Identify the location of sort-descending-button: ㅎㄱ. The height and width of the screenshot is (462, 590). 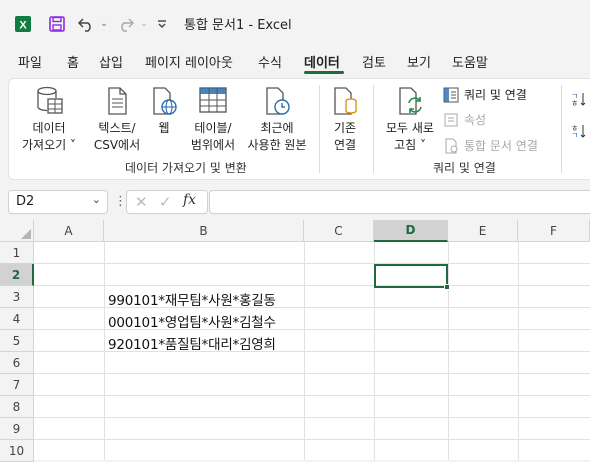
(580, 131).